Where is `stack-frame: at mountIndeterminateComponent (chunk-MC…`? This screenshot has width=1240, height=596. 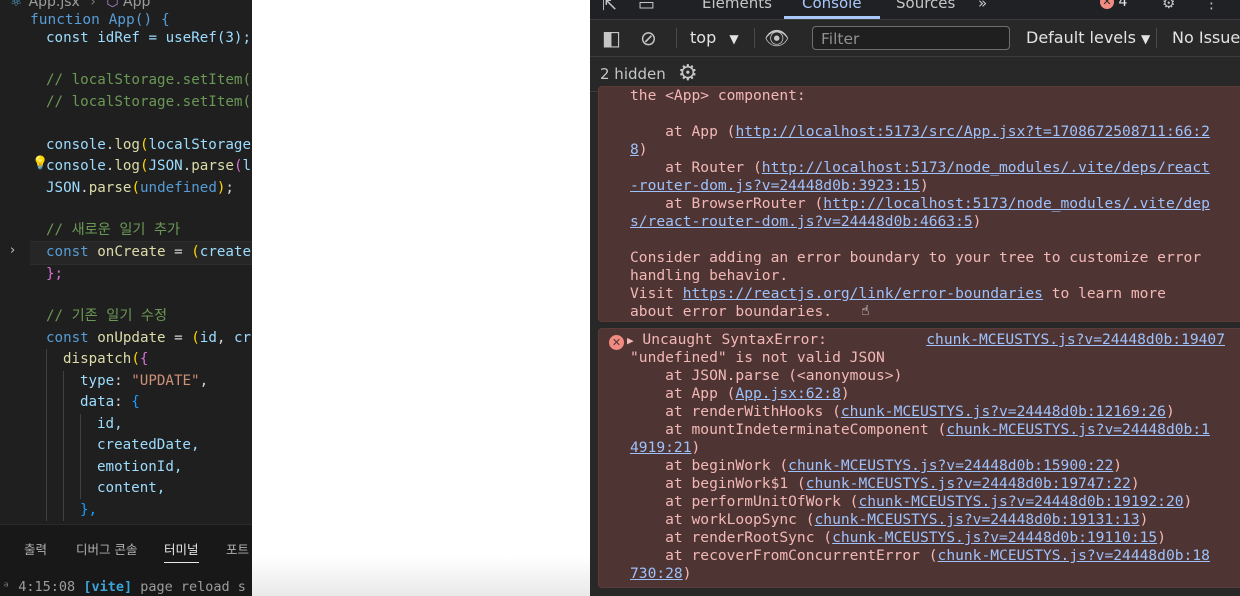 stack-frame: at mountIndeterminateComponent (chunk-MC… is located at coordinates (920, 429).